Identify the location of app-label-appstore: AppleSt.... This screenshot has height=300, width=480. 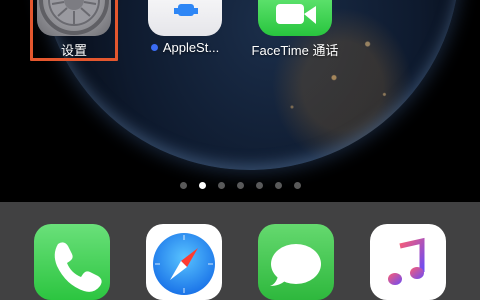
(191, 47).